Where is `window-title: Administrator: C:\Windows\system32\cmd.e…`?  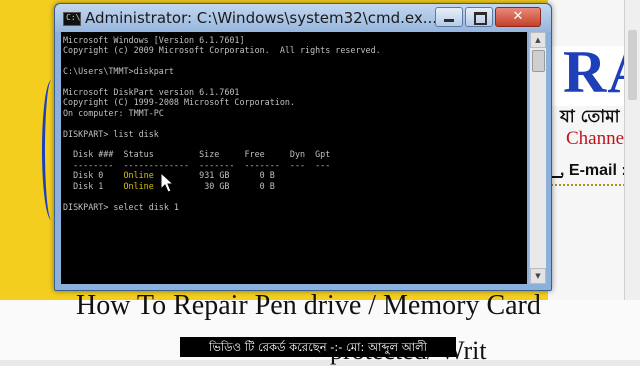 window-title: Administrator: C:\Windows\system32\cmd.e… is located at coordinates (261, 18).